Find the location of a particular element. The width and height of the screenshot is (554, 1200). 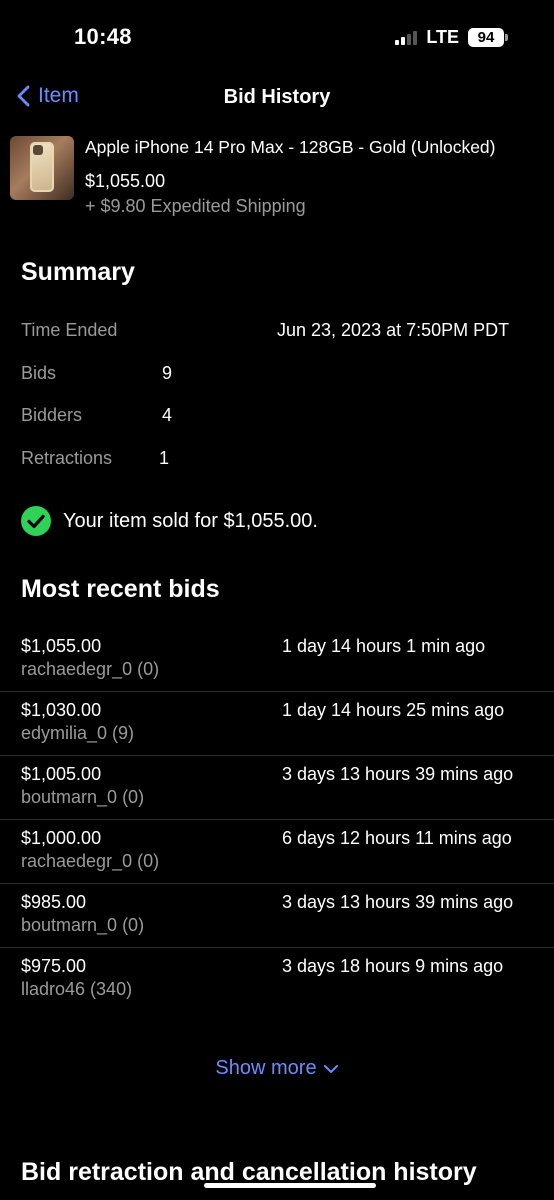

recent-bids-heading: Most recent bids is located at coordinates (120, 589).